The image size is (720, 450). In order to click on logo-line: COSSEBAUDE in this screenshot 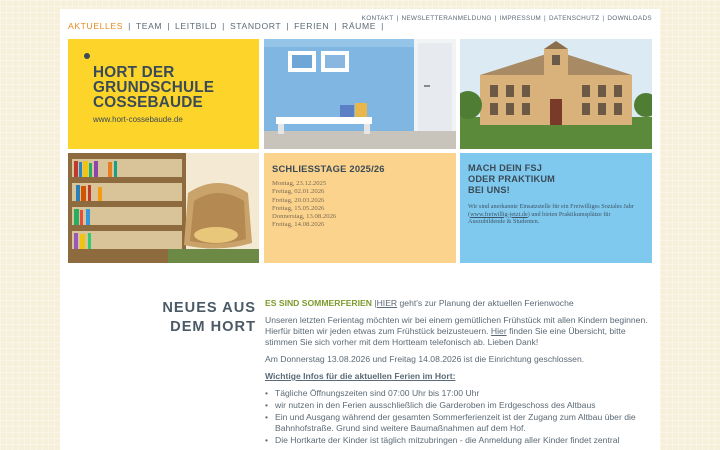, I will do `click(148, 102)`.